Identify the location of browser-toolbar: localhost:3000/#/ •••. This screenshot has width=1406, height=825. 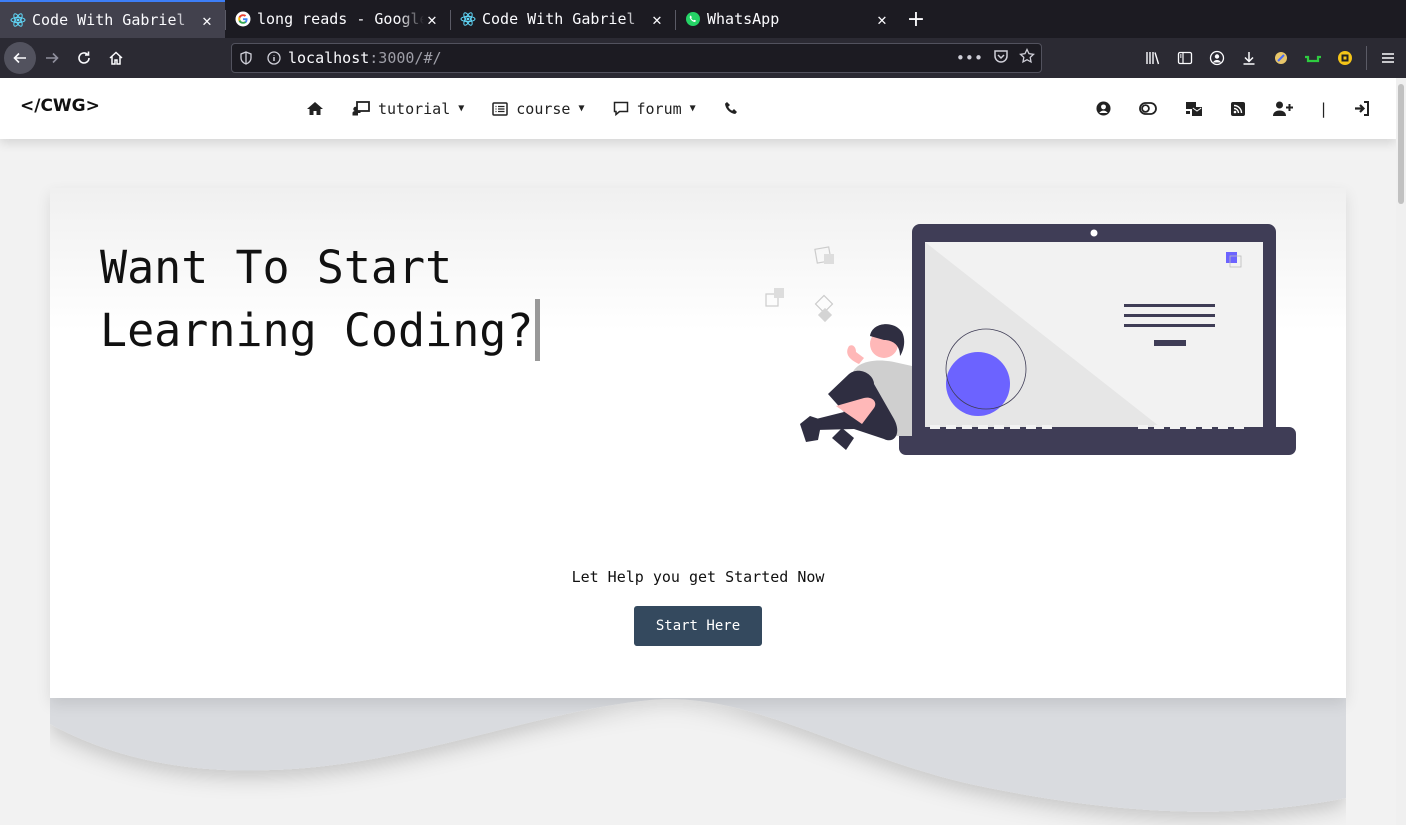
(703, 58).